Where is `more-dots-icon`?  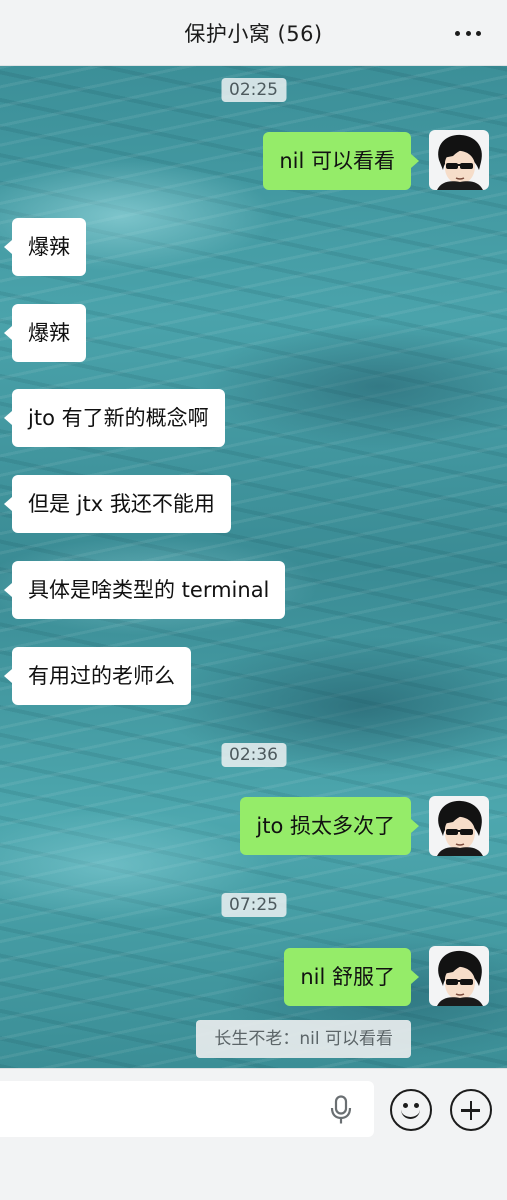
more-dots-icon is located at coordinates (468, 33).